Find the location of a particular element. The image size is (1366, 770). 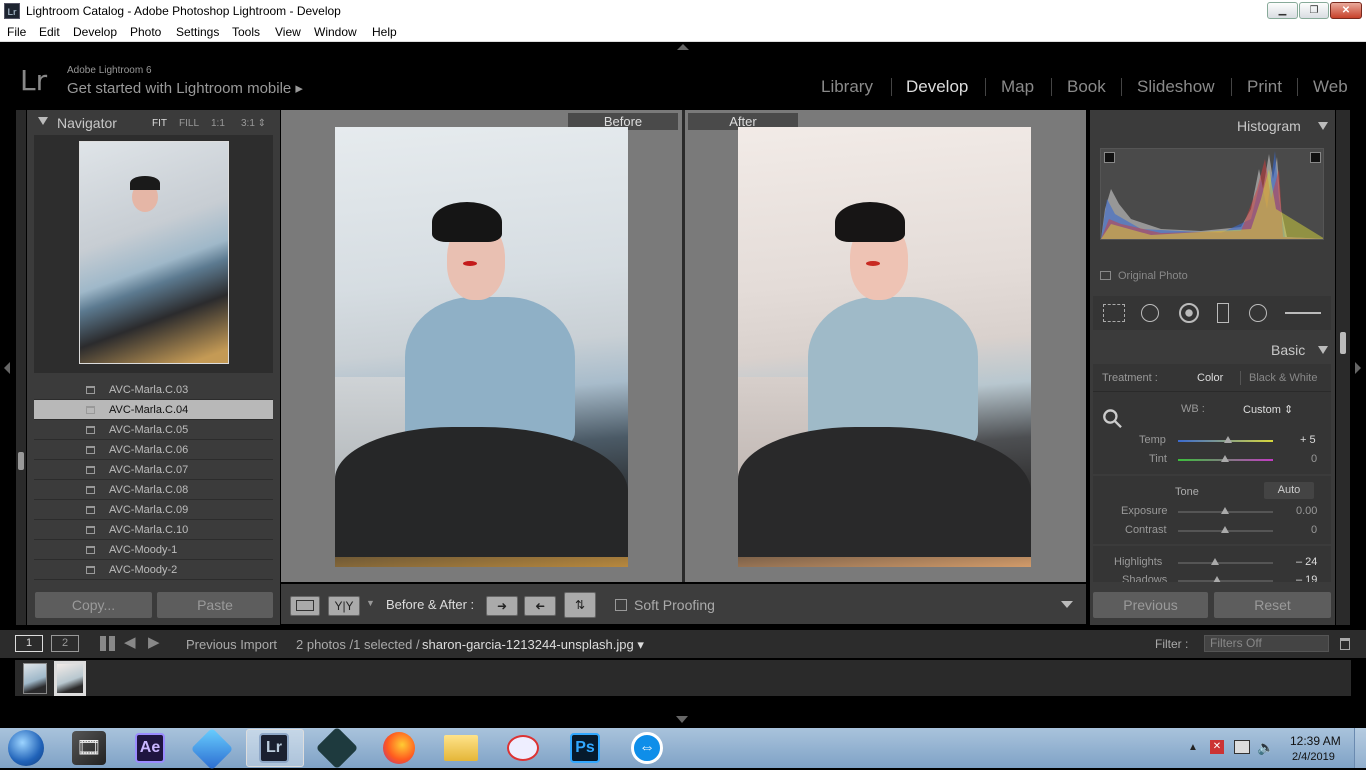

after-photo is located at coordinates (884, 347).